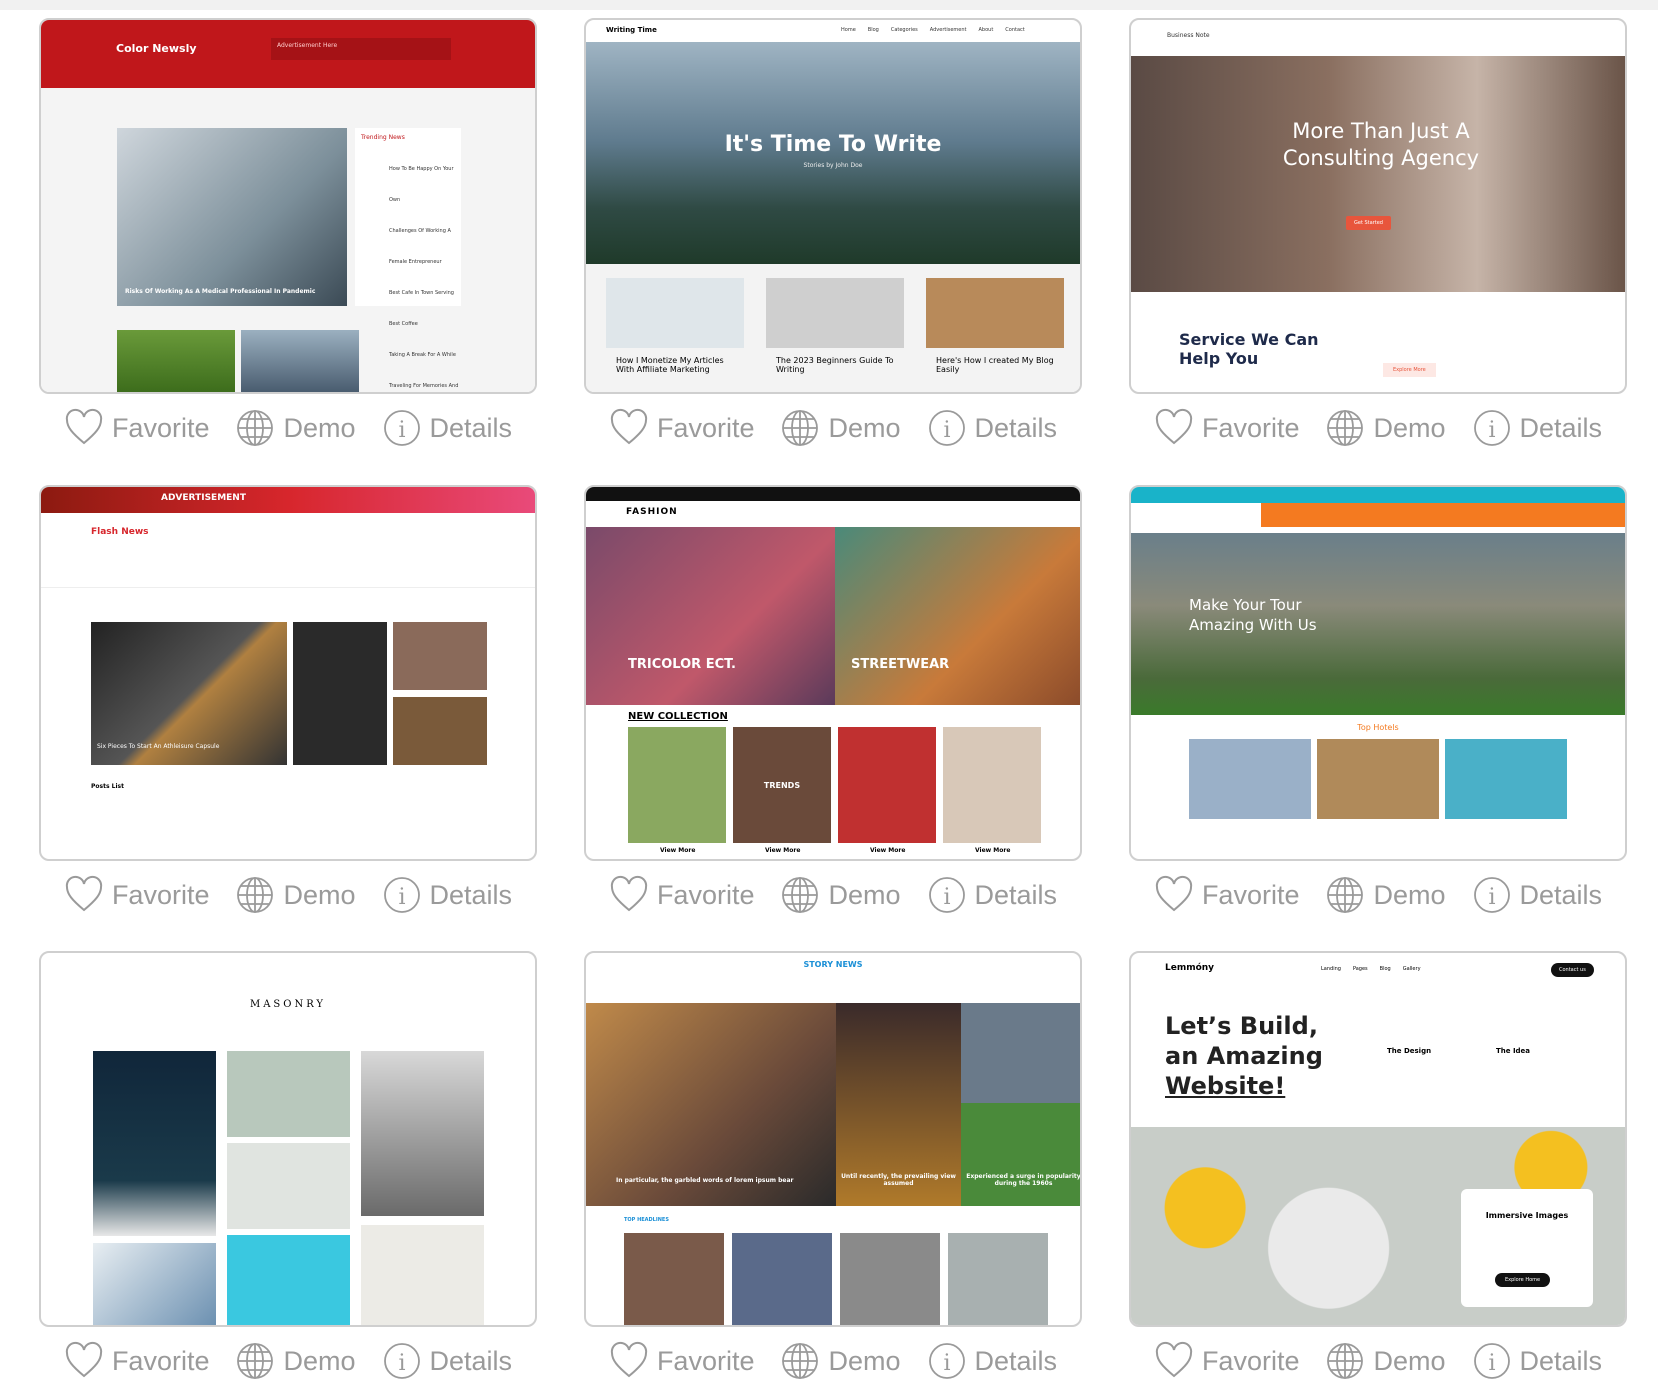  What do you see at coordinates (1368, 223) in the screenshot?
I see `get-started-button: Get Started` at bounding box center [1368, 223].